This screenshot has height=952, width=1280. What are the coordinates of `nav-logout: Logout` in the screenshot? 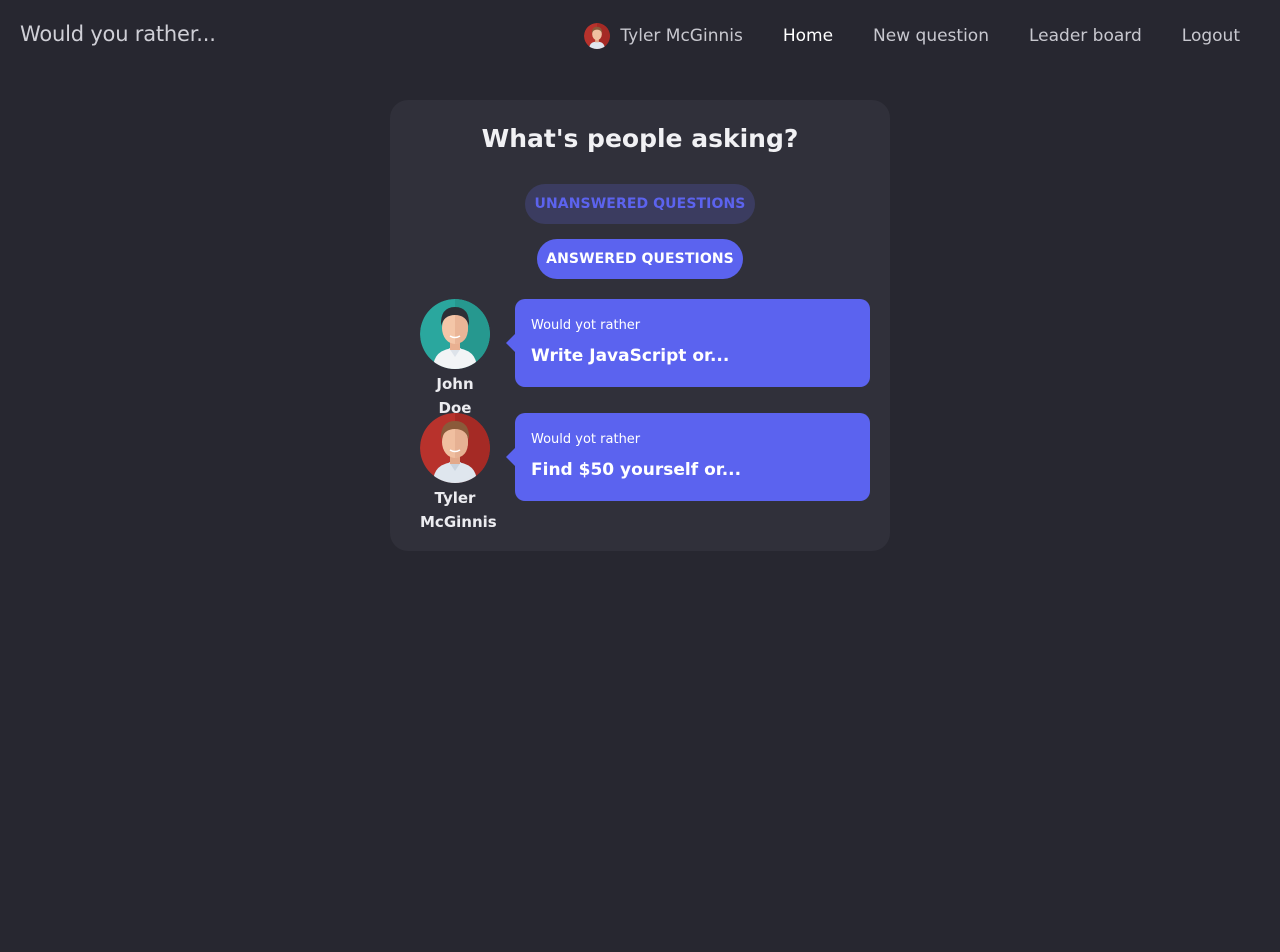 It's located at (1211, 36).